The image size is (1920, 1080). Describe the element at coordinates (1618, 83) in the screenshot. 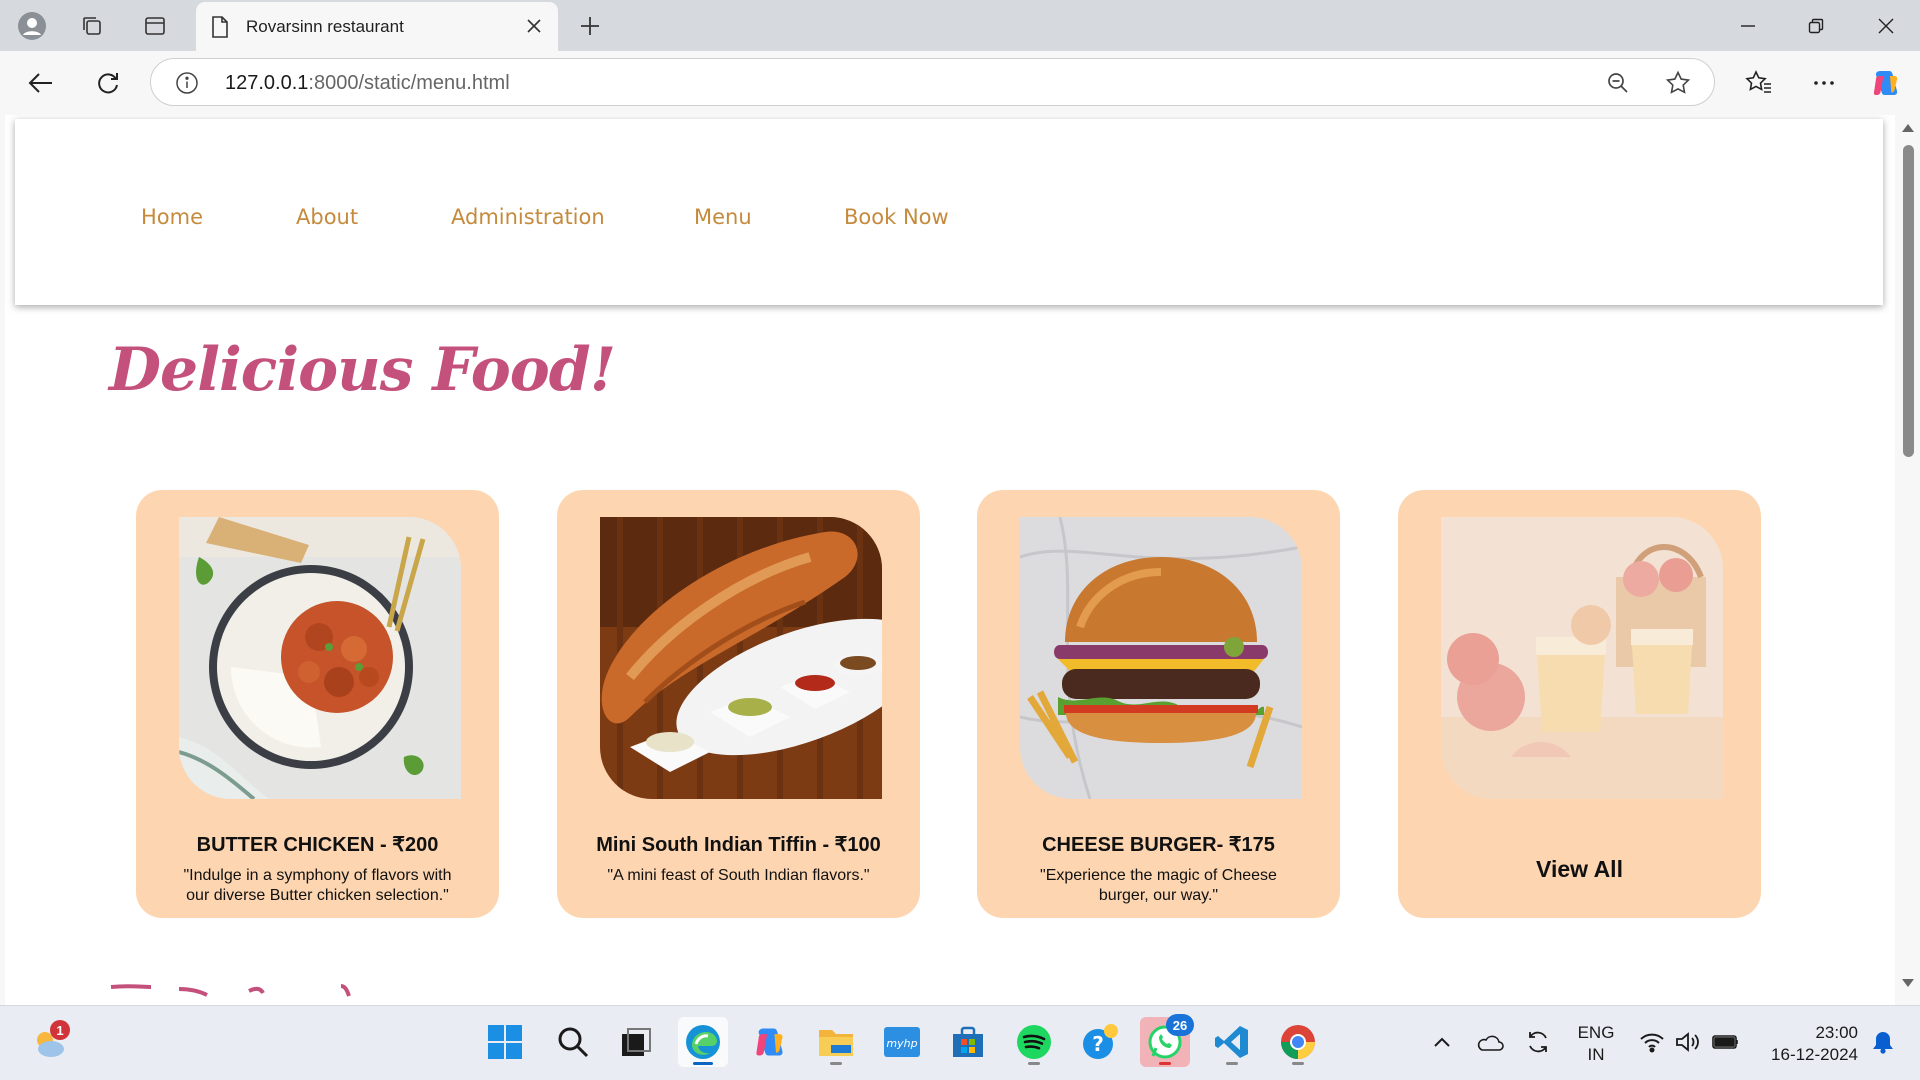

I see `zoom-out-icon` at that location.